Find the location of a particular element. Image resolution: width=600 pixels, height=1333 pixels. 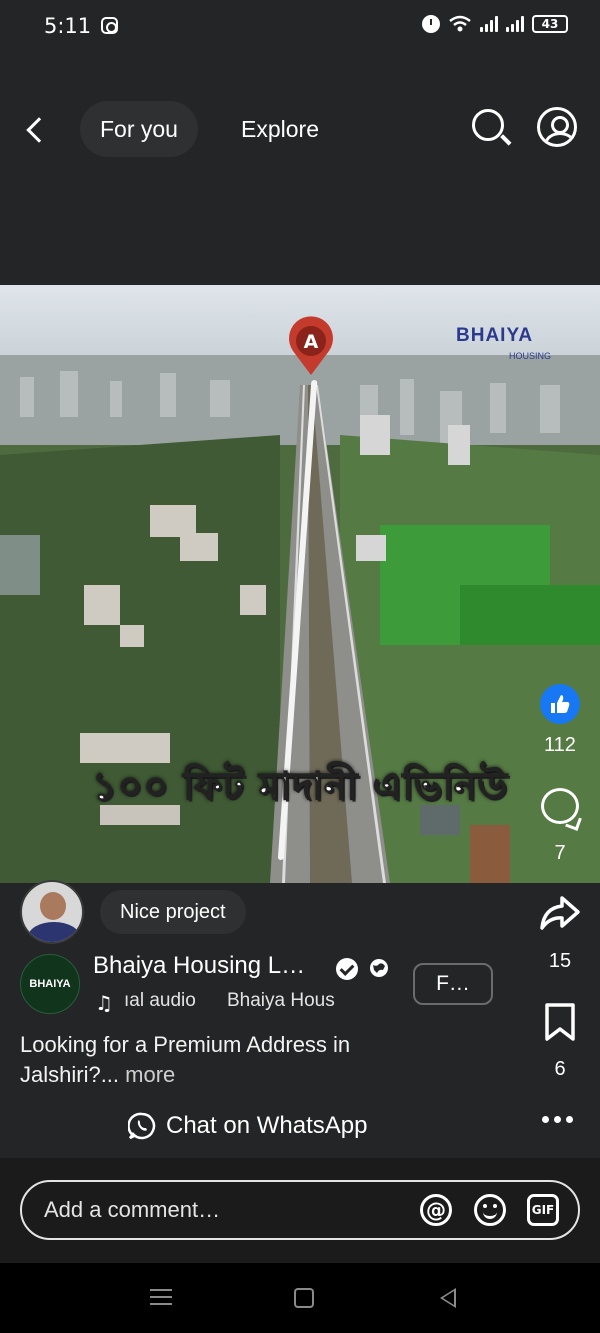

more-options-icon is located at coordinates (557, 1119).